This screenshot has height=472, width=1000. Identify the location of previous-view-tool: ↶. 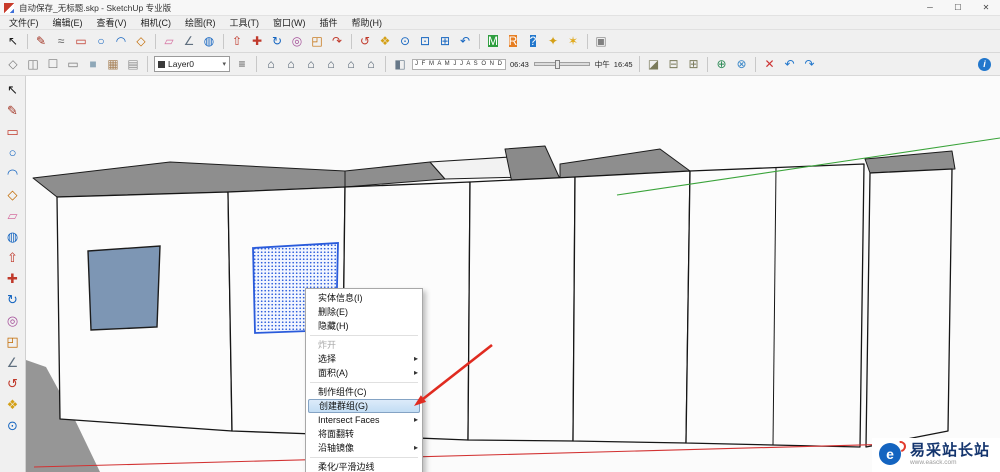
(465, 41).